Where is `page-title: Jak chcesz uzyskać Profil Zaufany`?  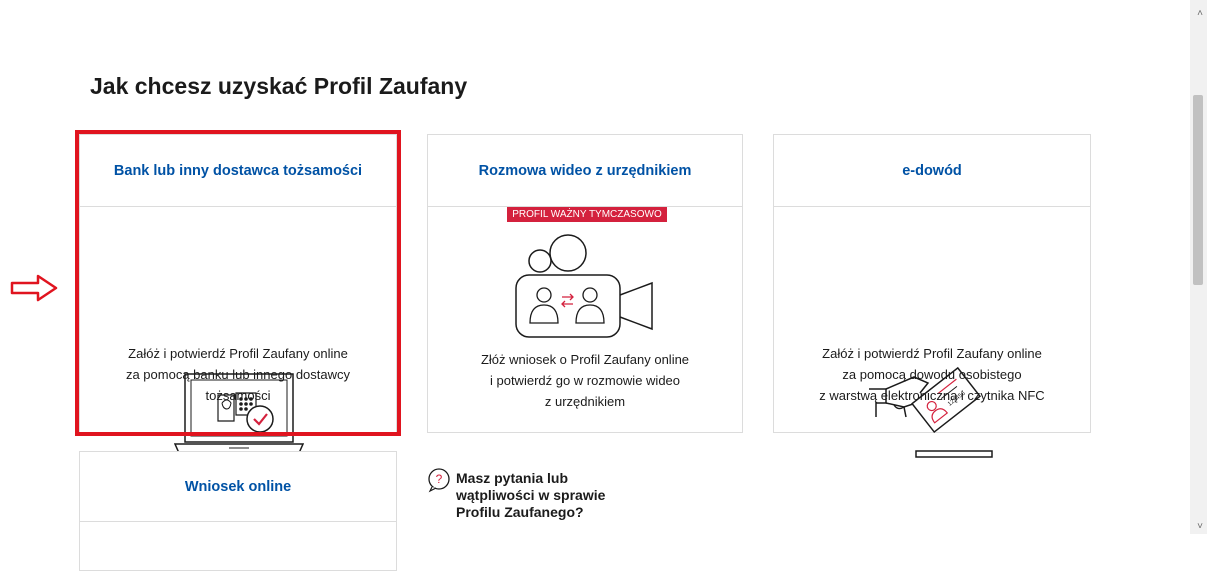
page-title: Jak chcesz uzyskać Profil Zaufany is located at coordinates (279, 86).